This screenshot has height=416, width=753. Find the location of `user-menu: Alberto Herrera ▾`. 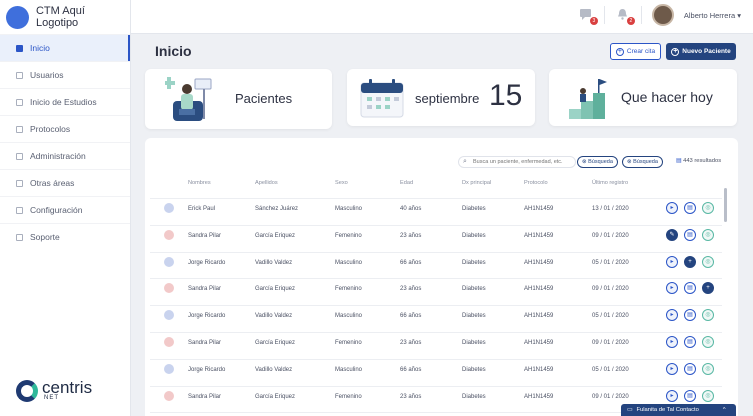

user-menu: Alberto Herrera ▾ is located at coordinates (712, 15).